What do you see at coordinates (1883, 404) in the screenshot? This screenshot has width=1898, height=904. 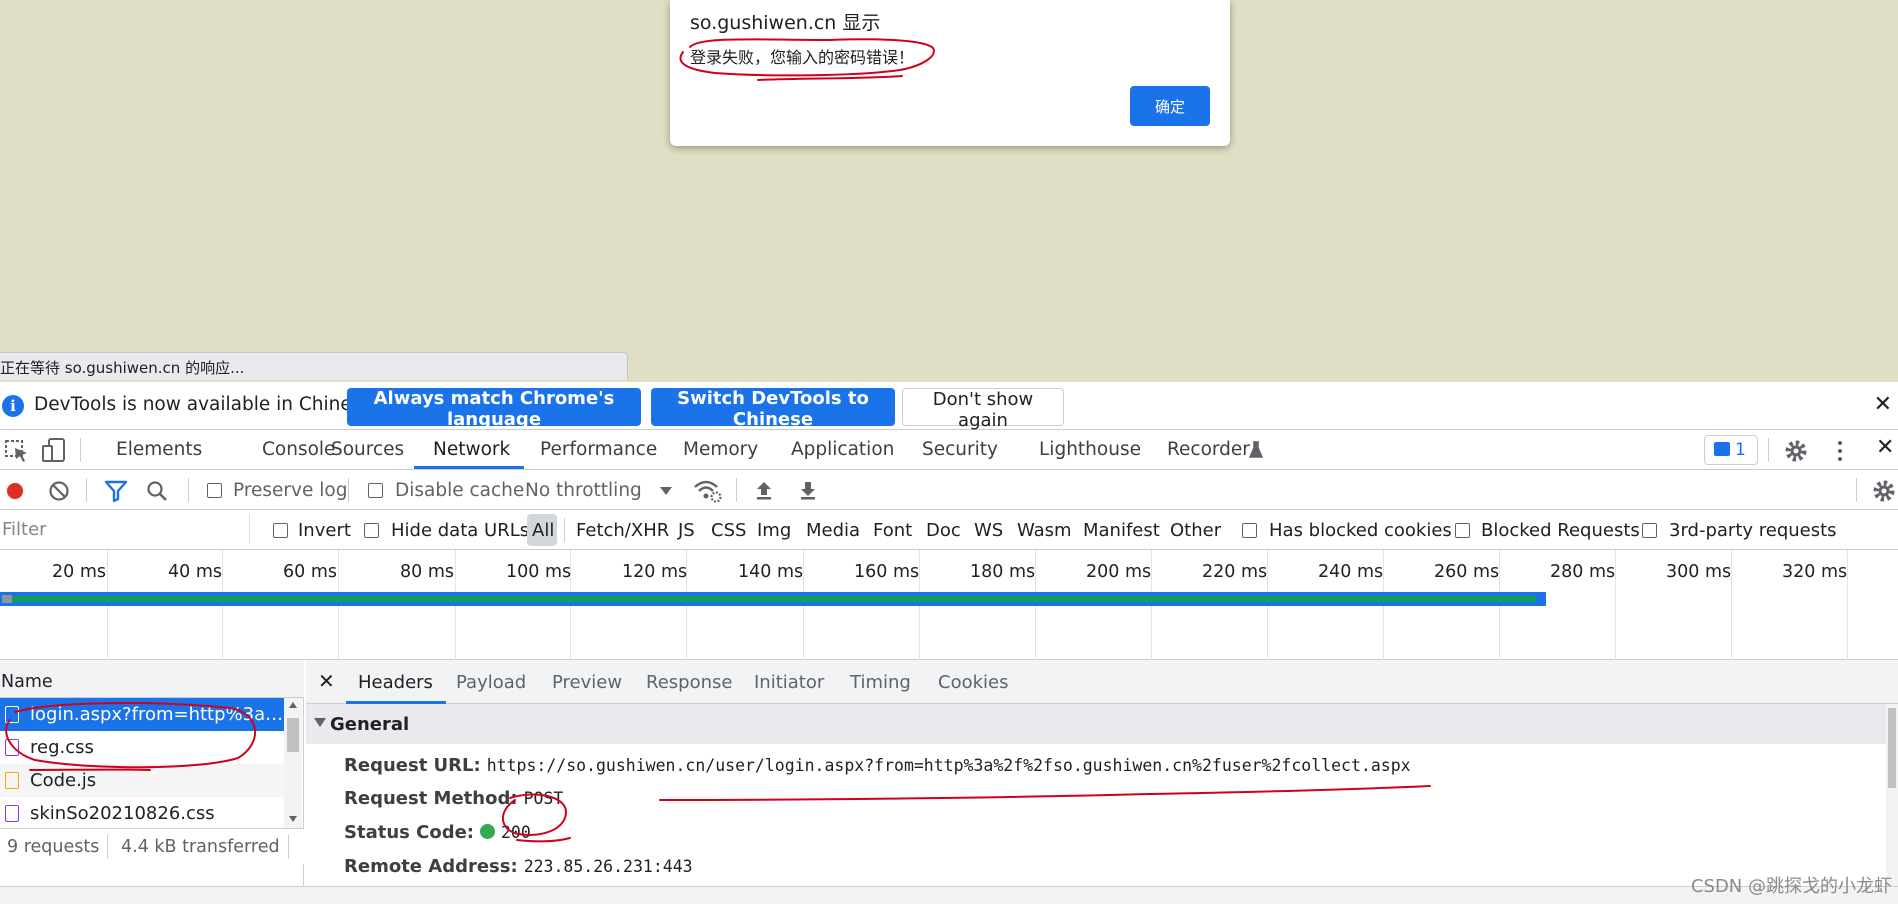 I see `infobar-close-icon: ✕` at bounding box center [1883, 404].